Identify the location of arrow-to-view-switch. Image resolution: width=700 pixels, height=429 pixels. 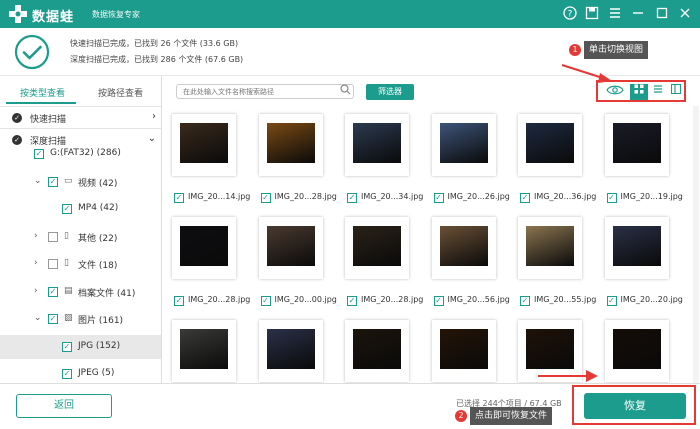
(586, 73).